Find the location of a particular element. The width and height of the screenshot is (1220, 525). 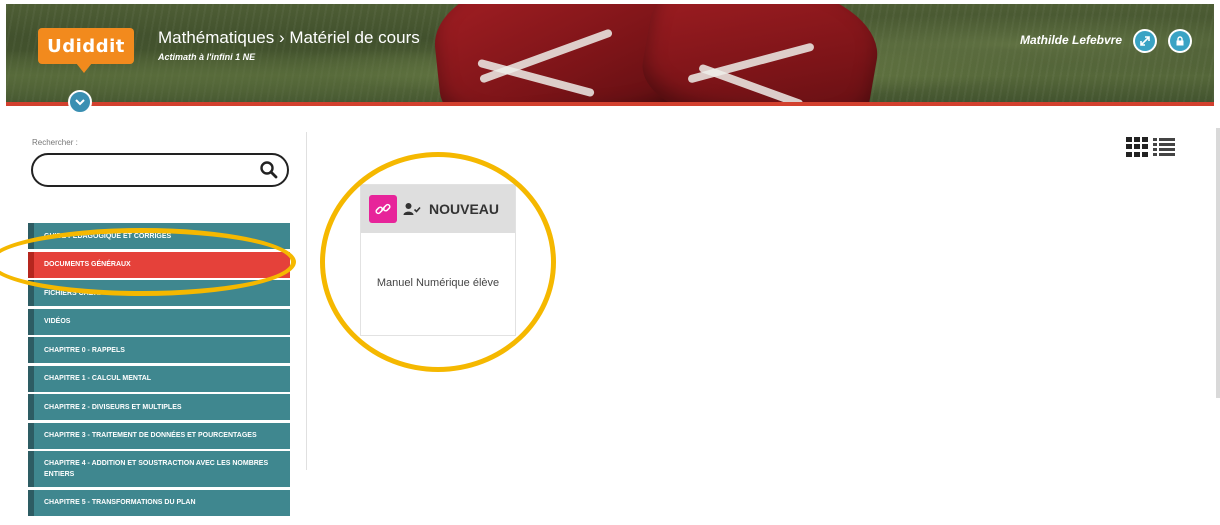

user-name: Mathilde Lefebvre is located at coordinates (1071, 40).